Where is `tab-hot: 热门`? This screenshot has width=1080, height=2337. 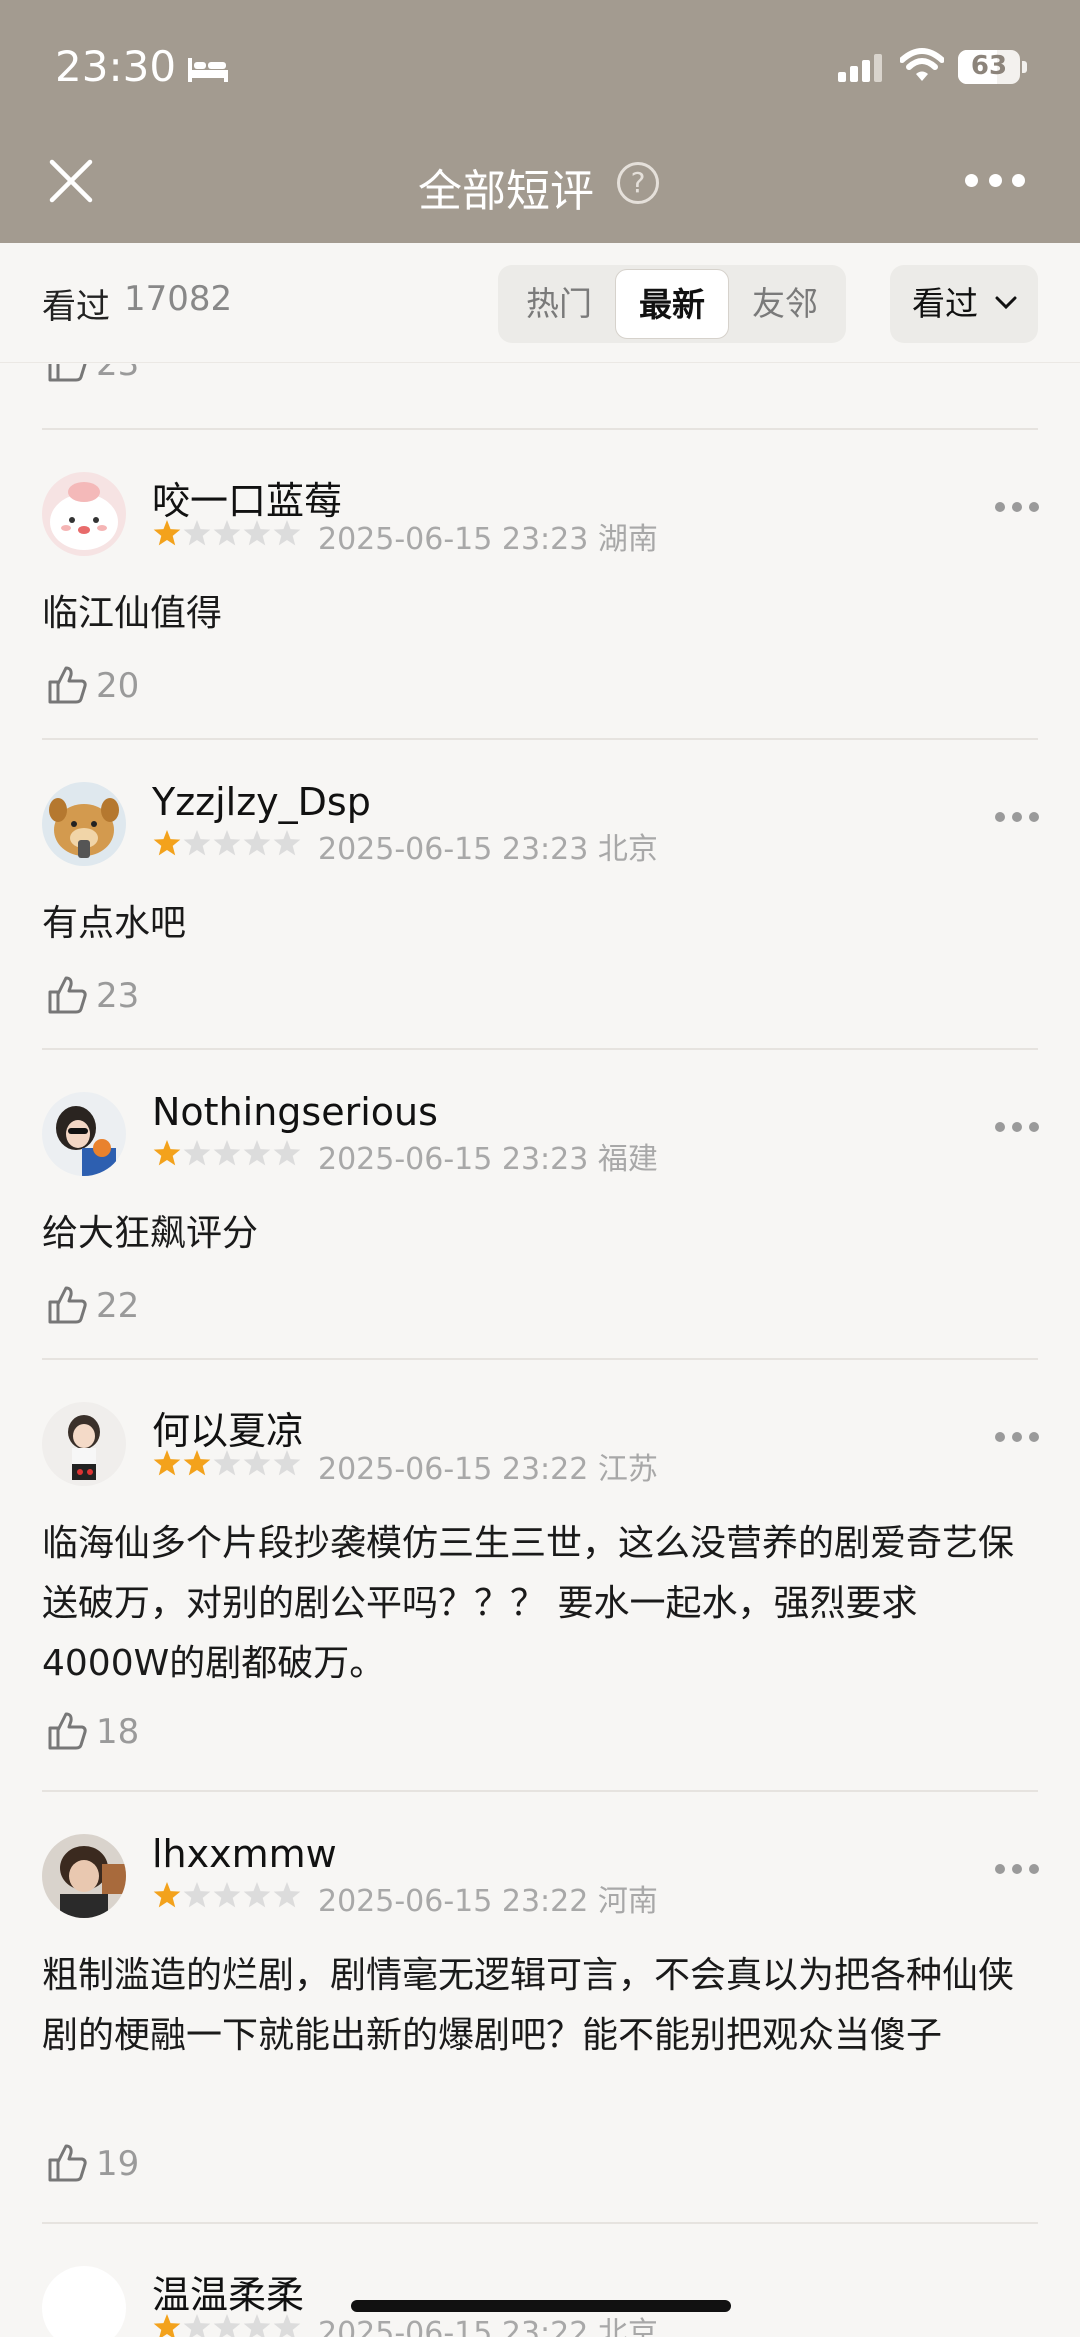 tab-hot: 热门 is located at coordinates (559, 304).